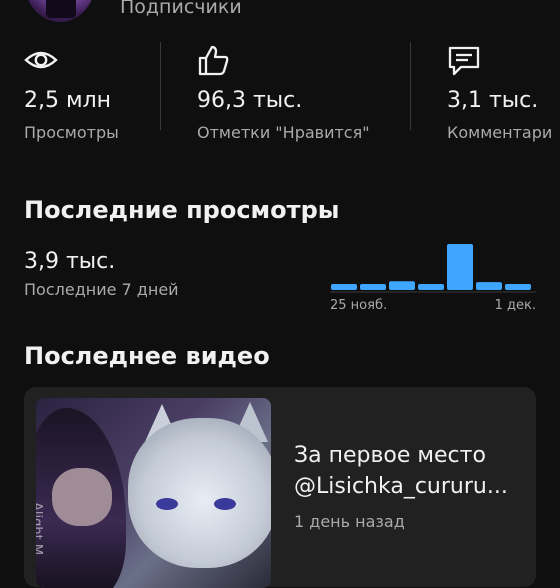 The width and height of the screenshot is (560, 588). What do you see at coordinates (181, 9) in the screenshot?
I see `subscribers-label: Подписчики` at bounding box center [181, 9].